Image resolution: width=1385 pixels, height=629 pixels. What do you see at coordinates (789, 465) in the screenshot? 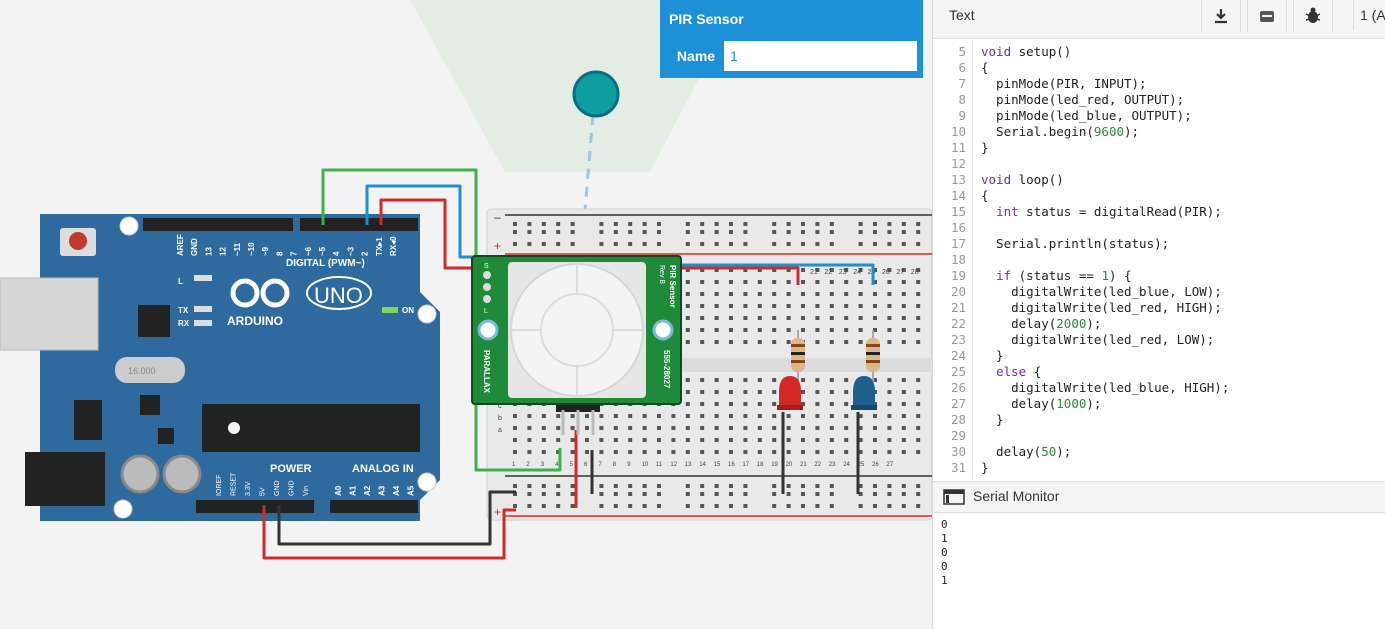
I see `breadboard-column-number: 20` at bounding box center [789, 465].